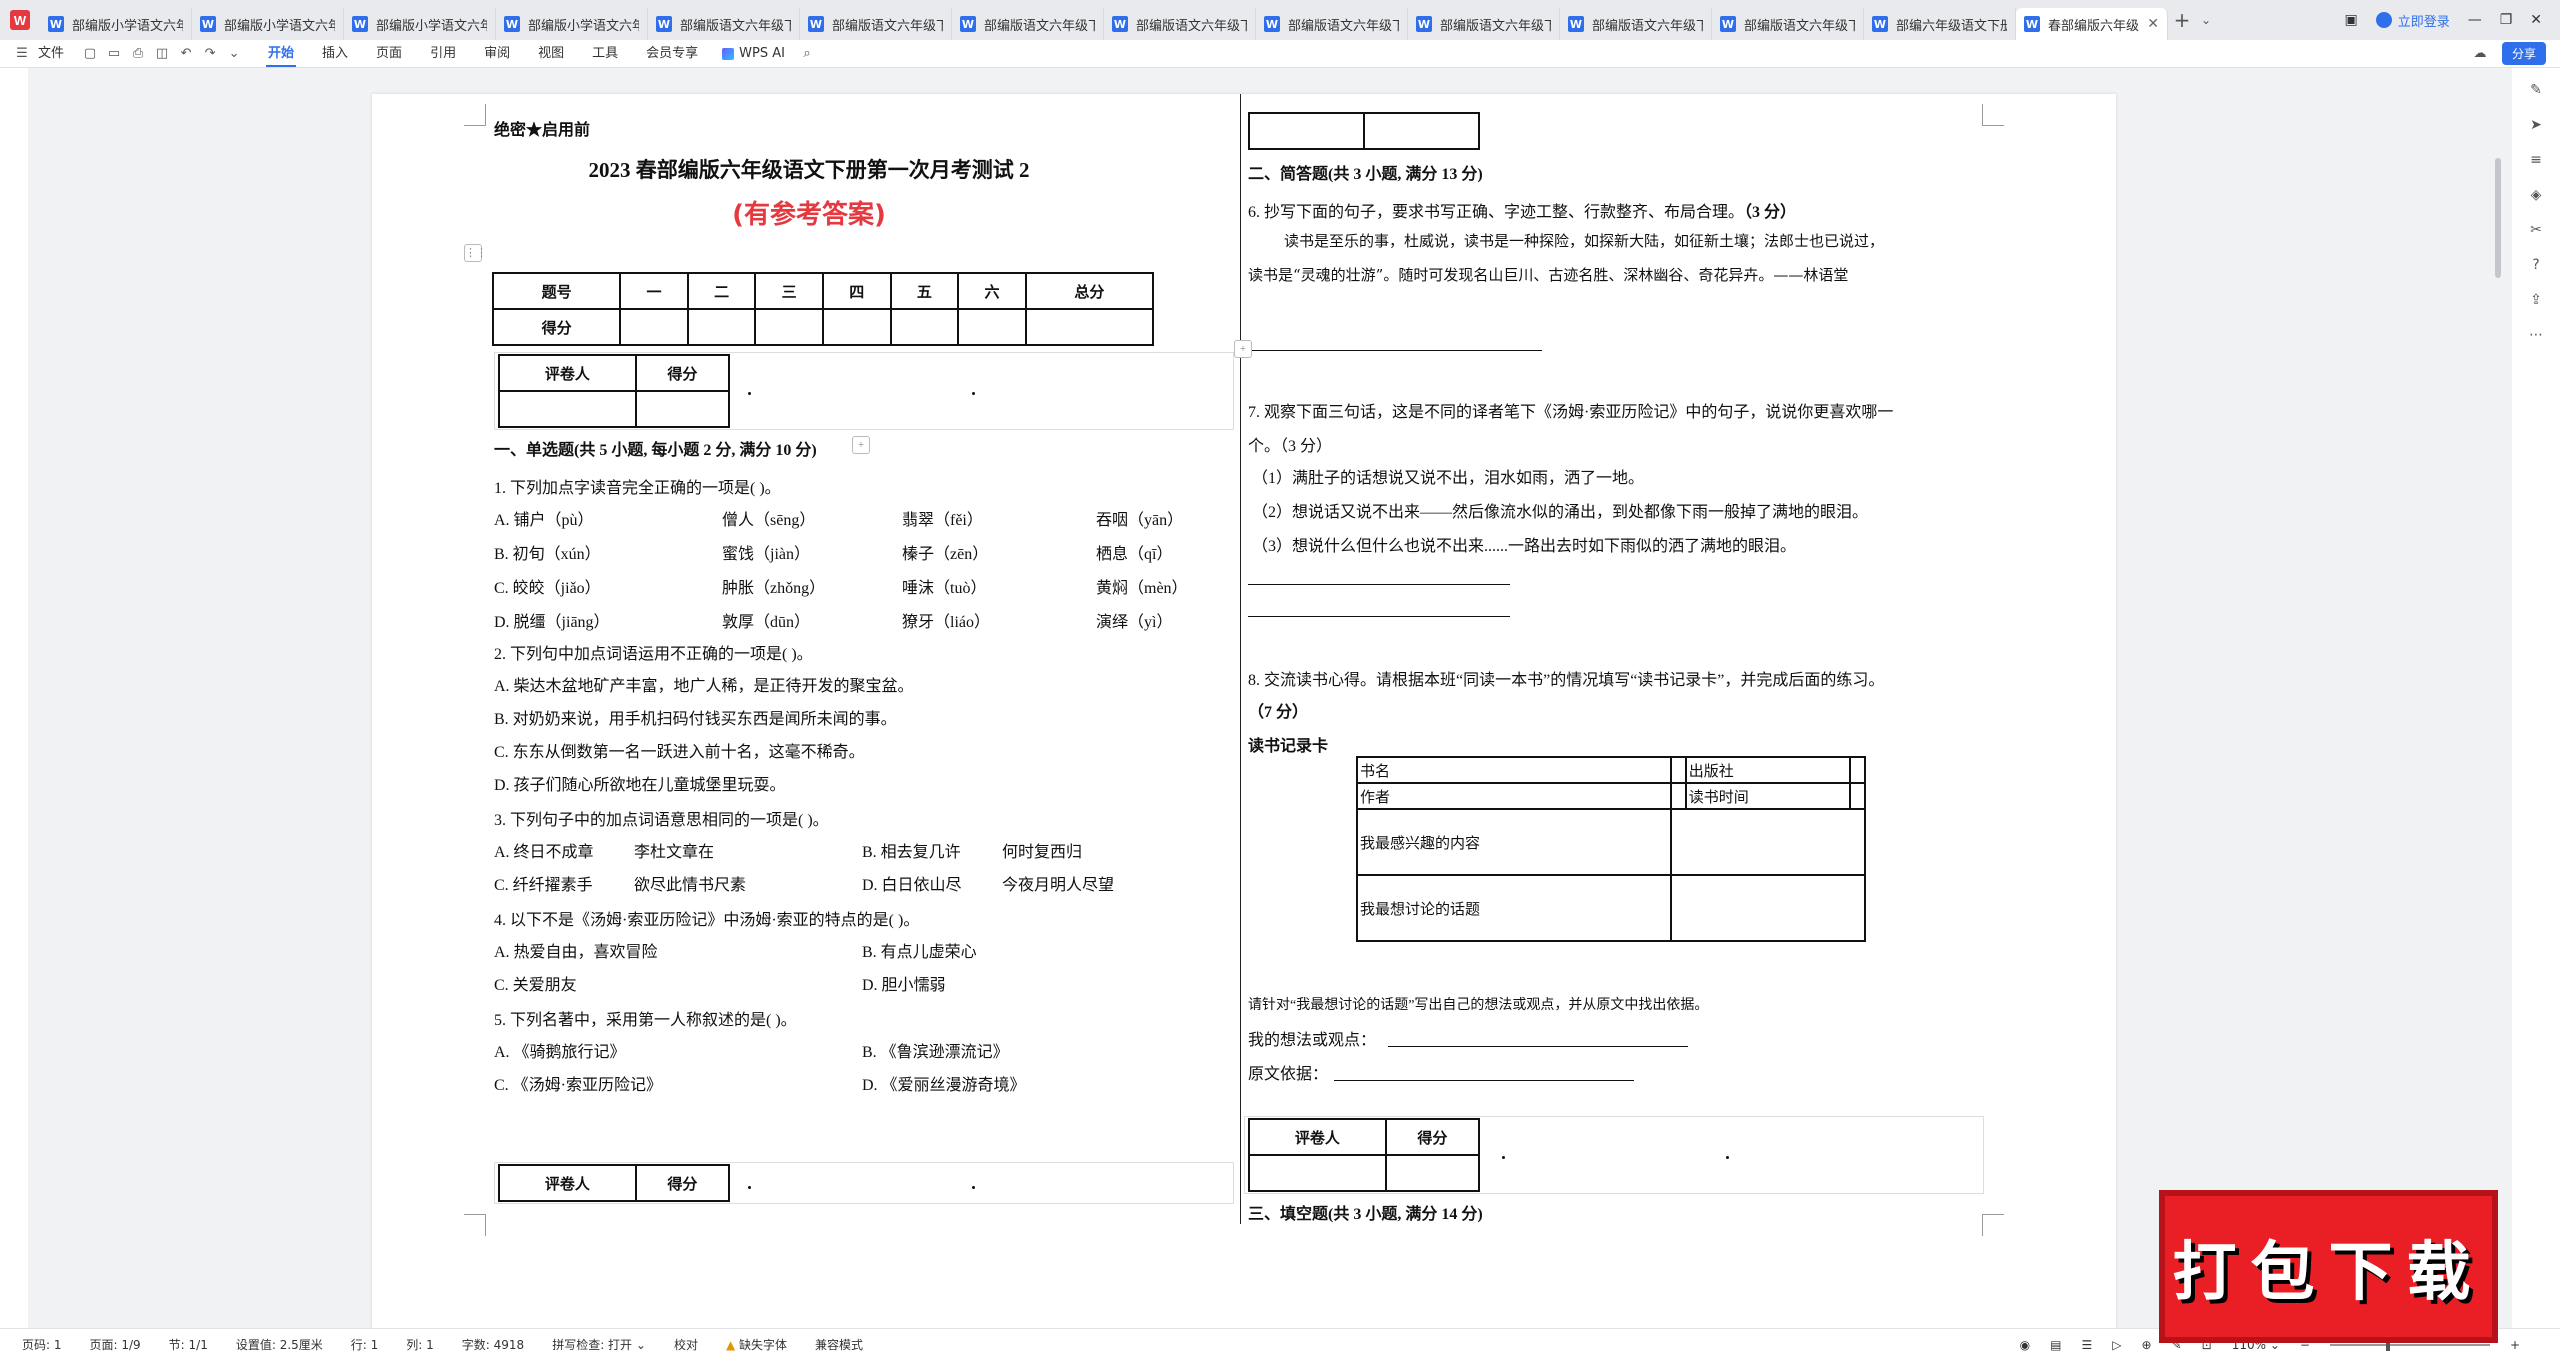 This screenshot has width=2560, height=1360. I want to click on status-missing-font: ▲ 缺失字体, so click(756, 1344).